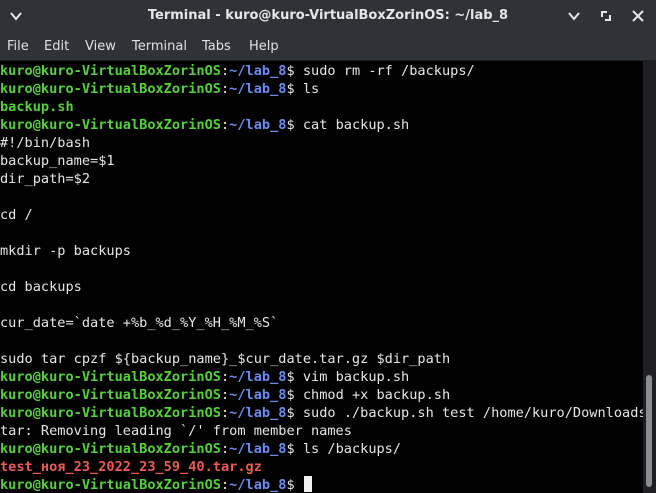 The image size is (656, 493). Describe the element at coordinates (56, 46) in the screenshot. I see `menu-edit: Edit` at that location.